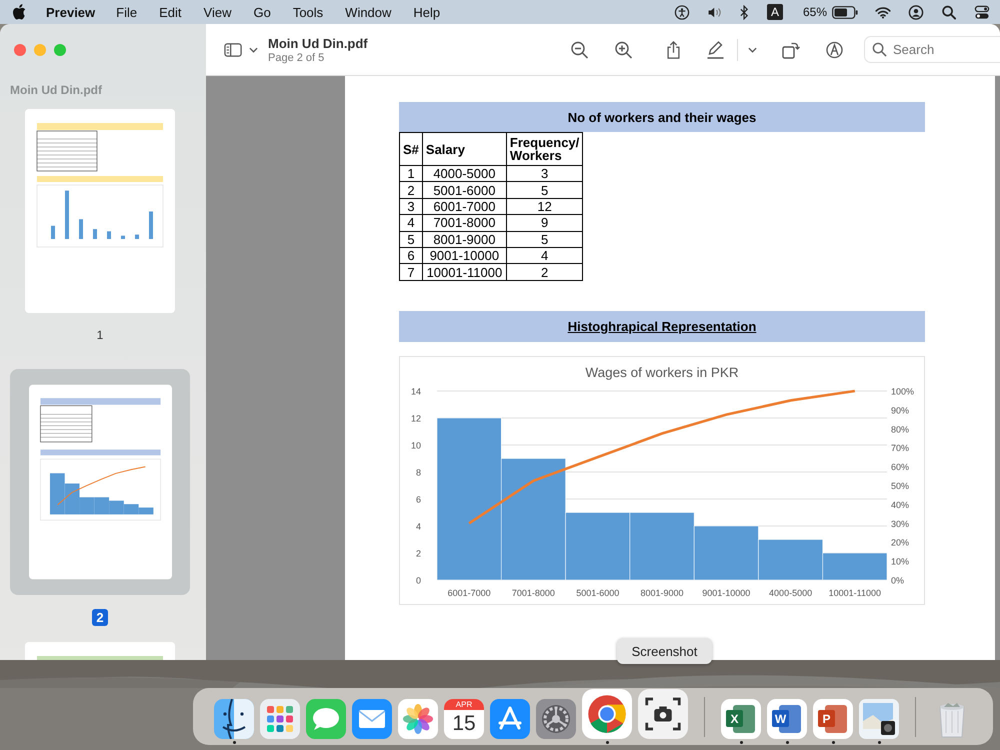 The image size is (1000, 750). I want to click on axis-tick-label: 4000-5000, so click(790, 593).